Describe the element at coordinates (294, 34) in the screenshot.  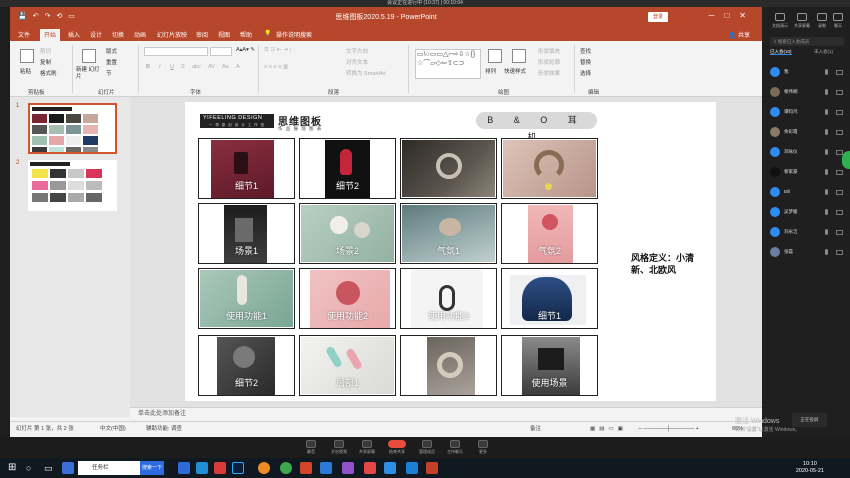
I see `tell-me-search: 操作说明搜索` at that location.